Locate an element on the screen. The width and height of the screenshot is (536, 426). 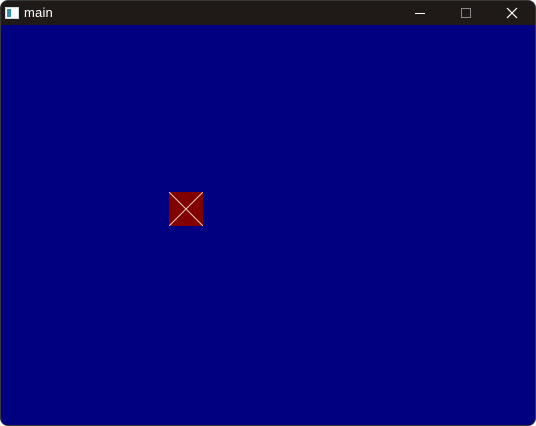
window-title: main is located at coordinates (38, 12).